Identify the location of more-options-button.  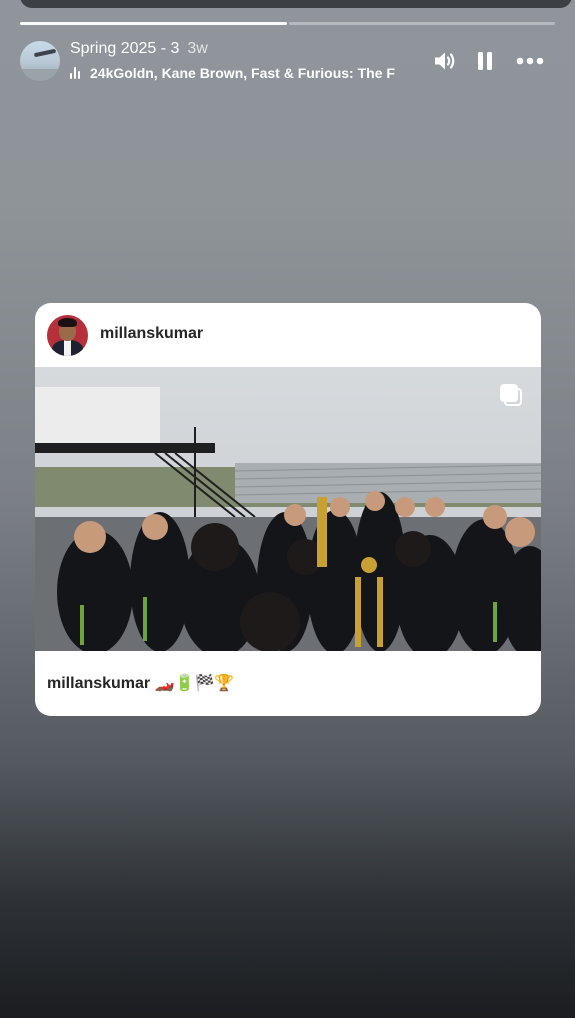
(530, 61).